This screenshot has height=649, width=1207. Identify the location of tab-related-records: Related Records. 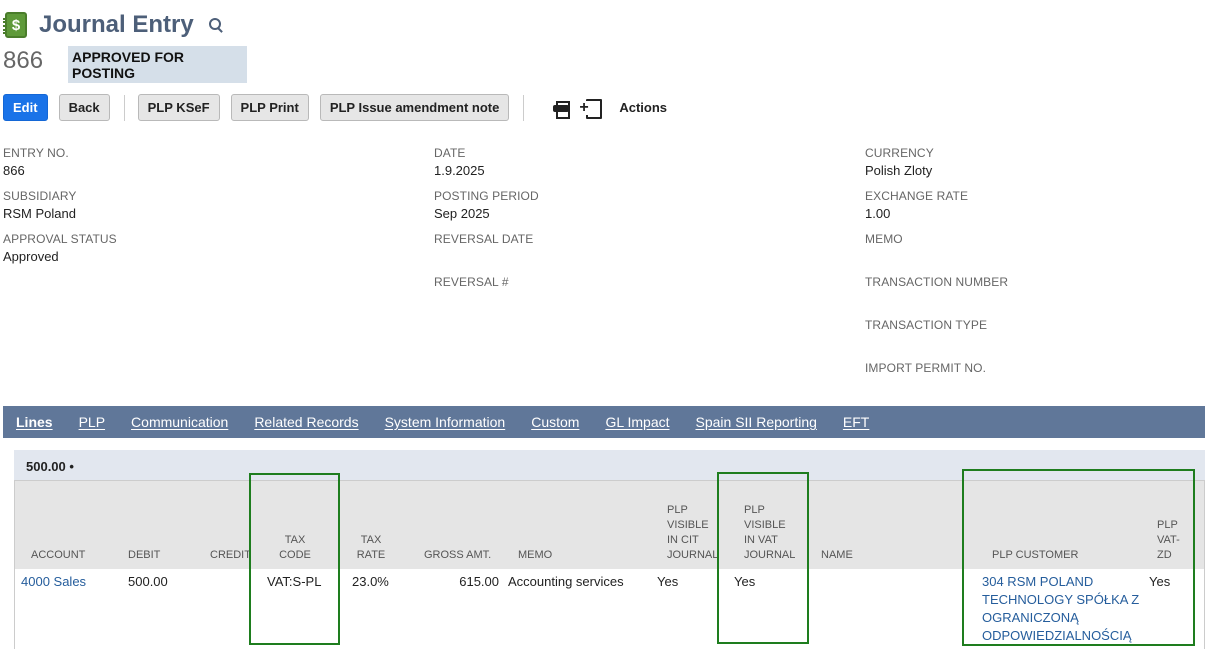
(306, 422).